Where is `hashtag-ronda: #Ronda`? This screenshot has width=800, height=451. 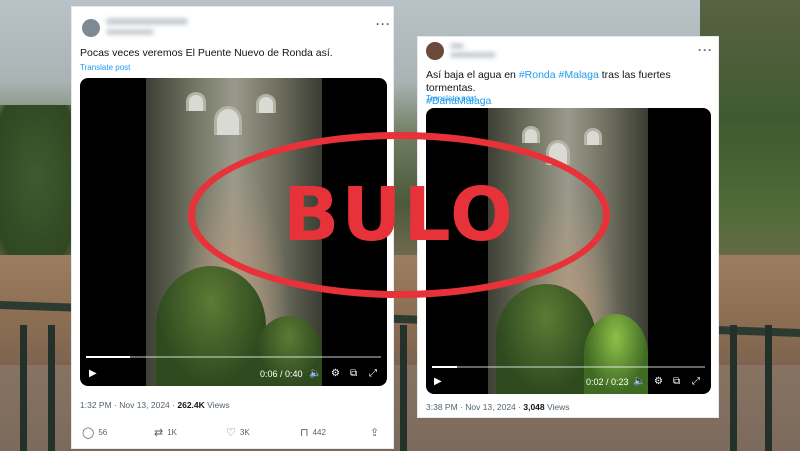
hashtag-ronda: #Ronda is located at coordinates (537, 75).